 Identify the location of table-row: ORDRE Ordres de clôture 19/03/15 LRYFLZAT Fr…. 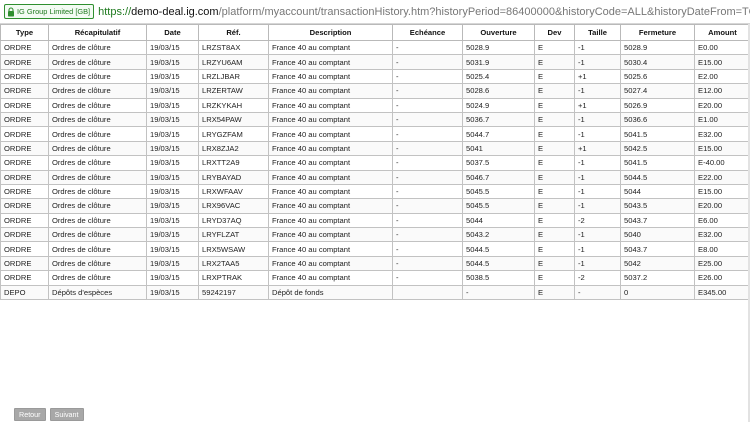
(375, 235).